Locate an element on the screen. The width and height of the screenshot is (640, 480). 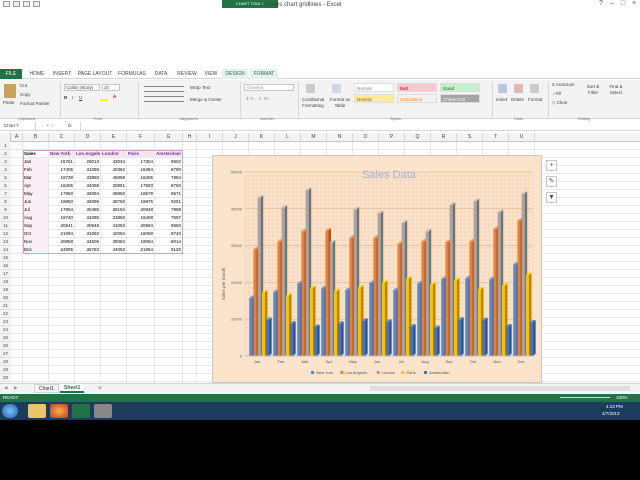
style-calculation: Calculation is located at coordinates (417, 98).